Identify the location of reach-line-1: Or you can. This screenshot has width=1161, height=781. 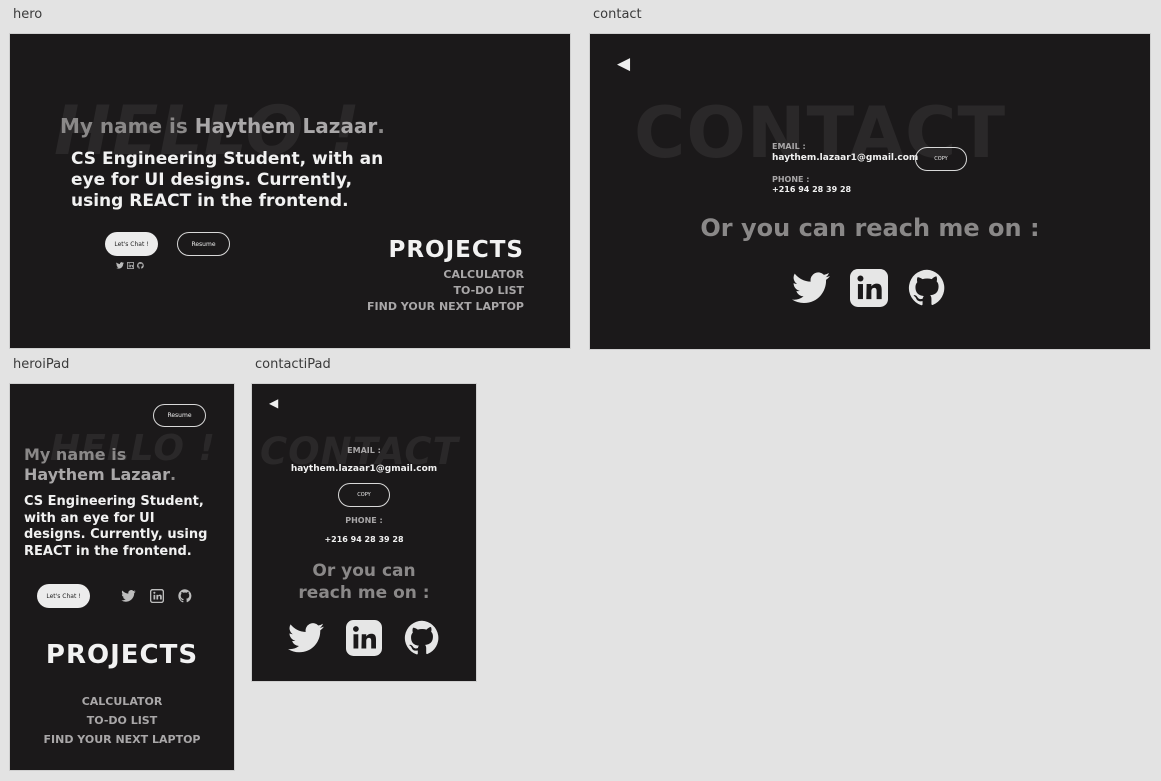
(364, 571).